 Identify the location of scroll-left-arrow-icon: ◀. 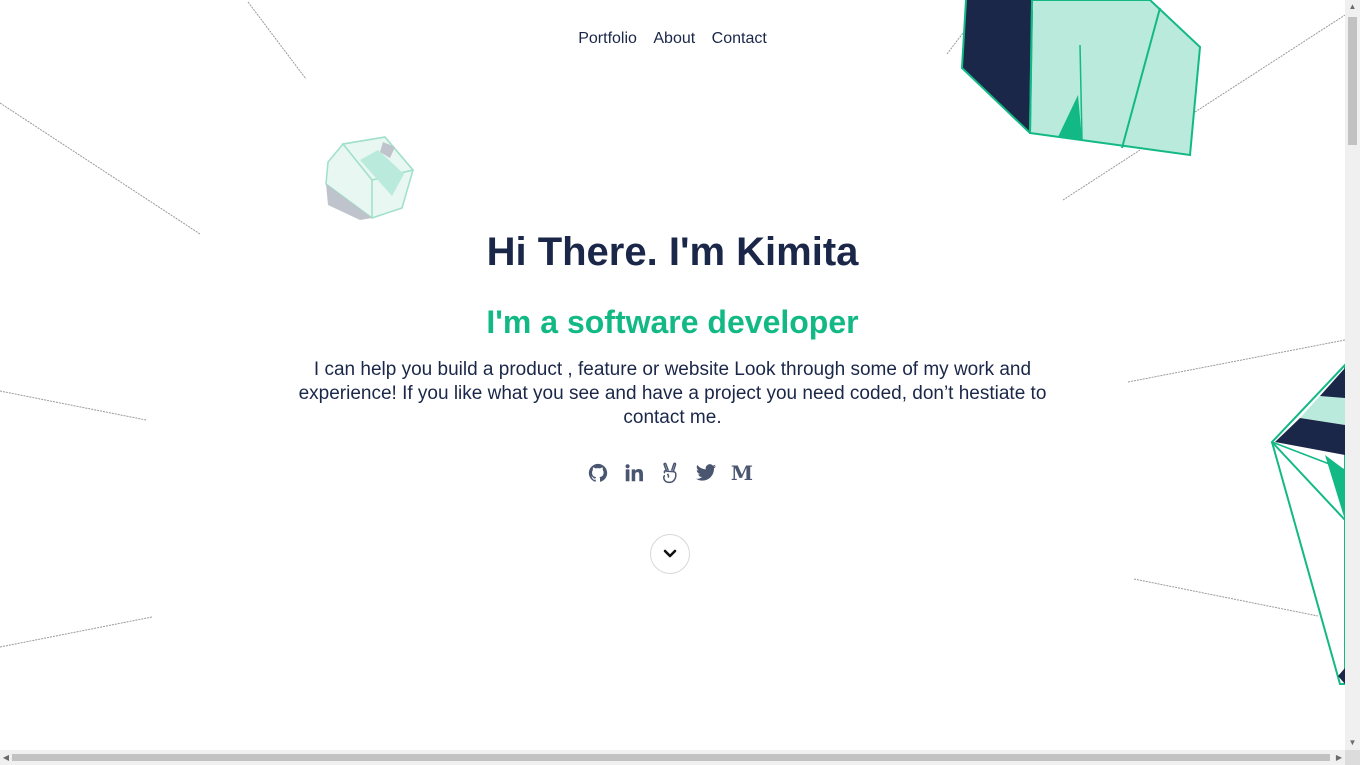
(6, 757).